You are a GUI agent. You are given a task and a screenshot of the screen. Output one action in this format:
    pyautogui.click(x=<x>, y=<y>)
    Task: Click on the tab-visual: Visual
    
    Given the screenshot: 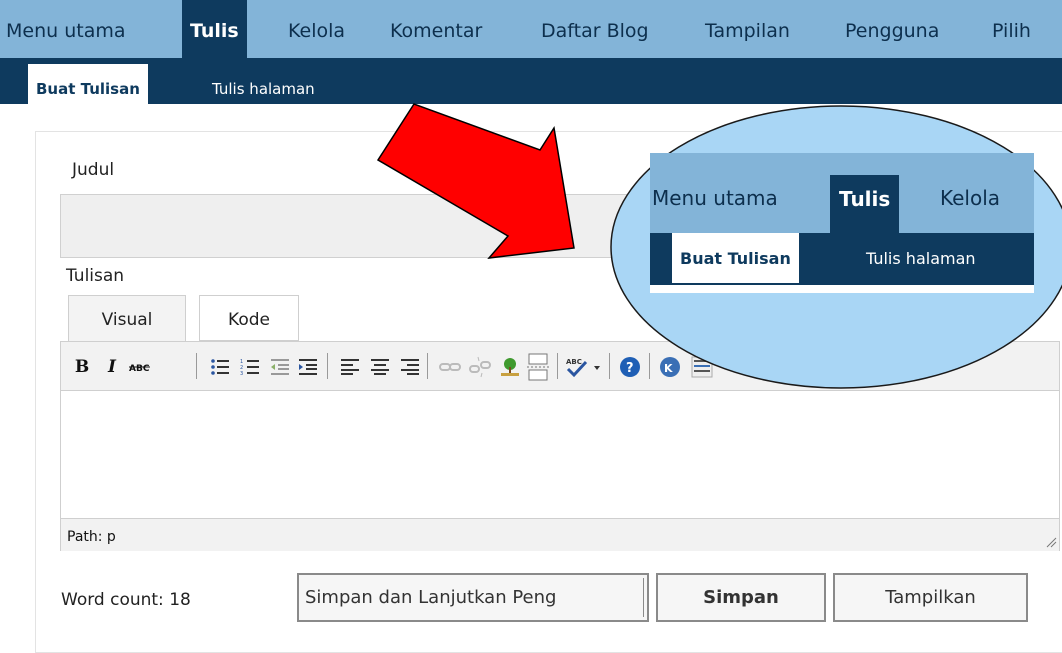 What is the action you would take?
    pyautogui.click(x=127, y=318)
    